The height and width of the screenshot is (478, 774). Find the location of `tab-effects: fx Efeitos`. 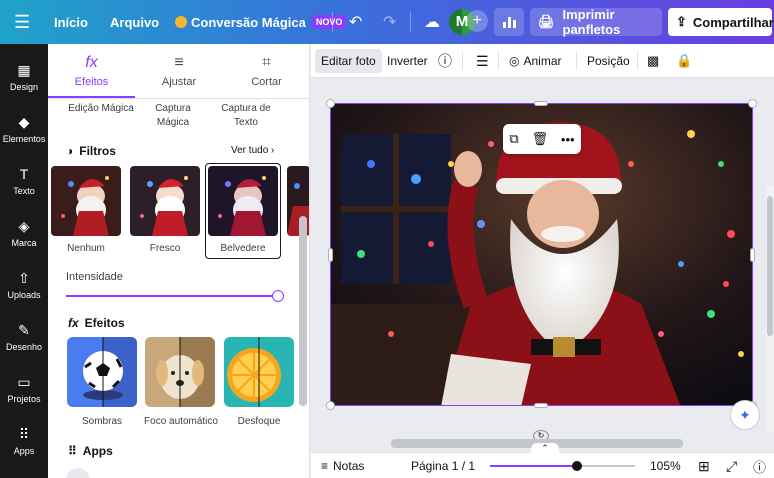

tab-effects: fx Efeitos is located at coordinates (91, 70).